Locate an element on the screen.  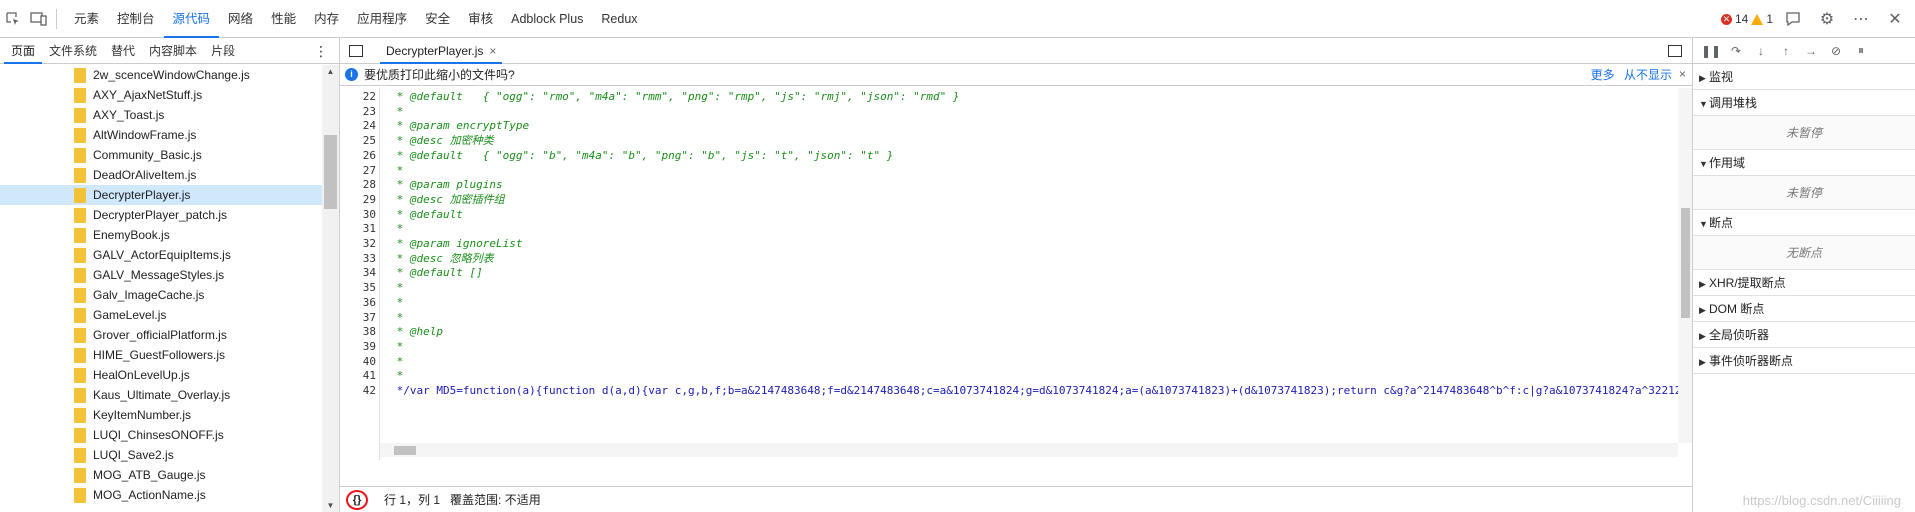
line-number: 42 is located at coordinates (358, 391).